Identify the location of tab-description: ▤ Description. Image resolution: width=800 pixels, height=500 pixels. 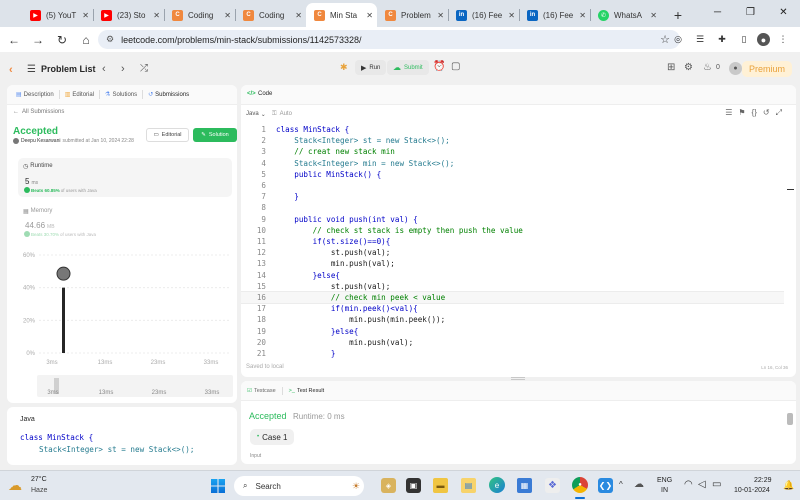
(35, 95).